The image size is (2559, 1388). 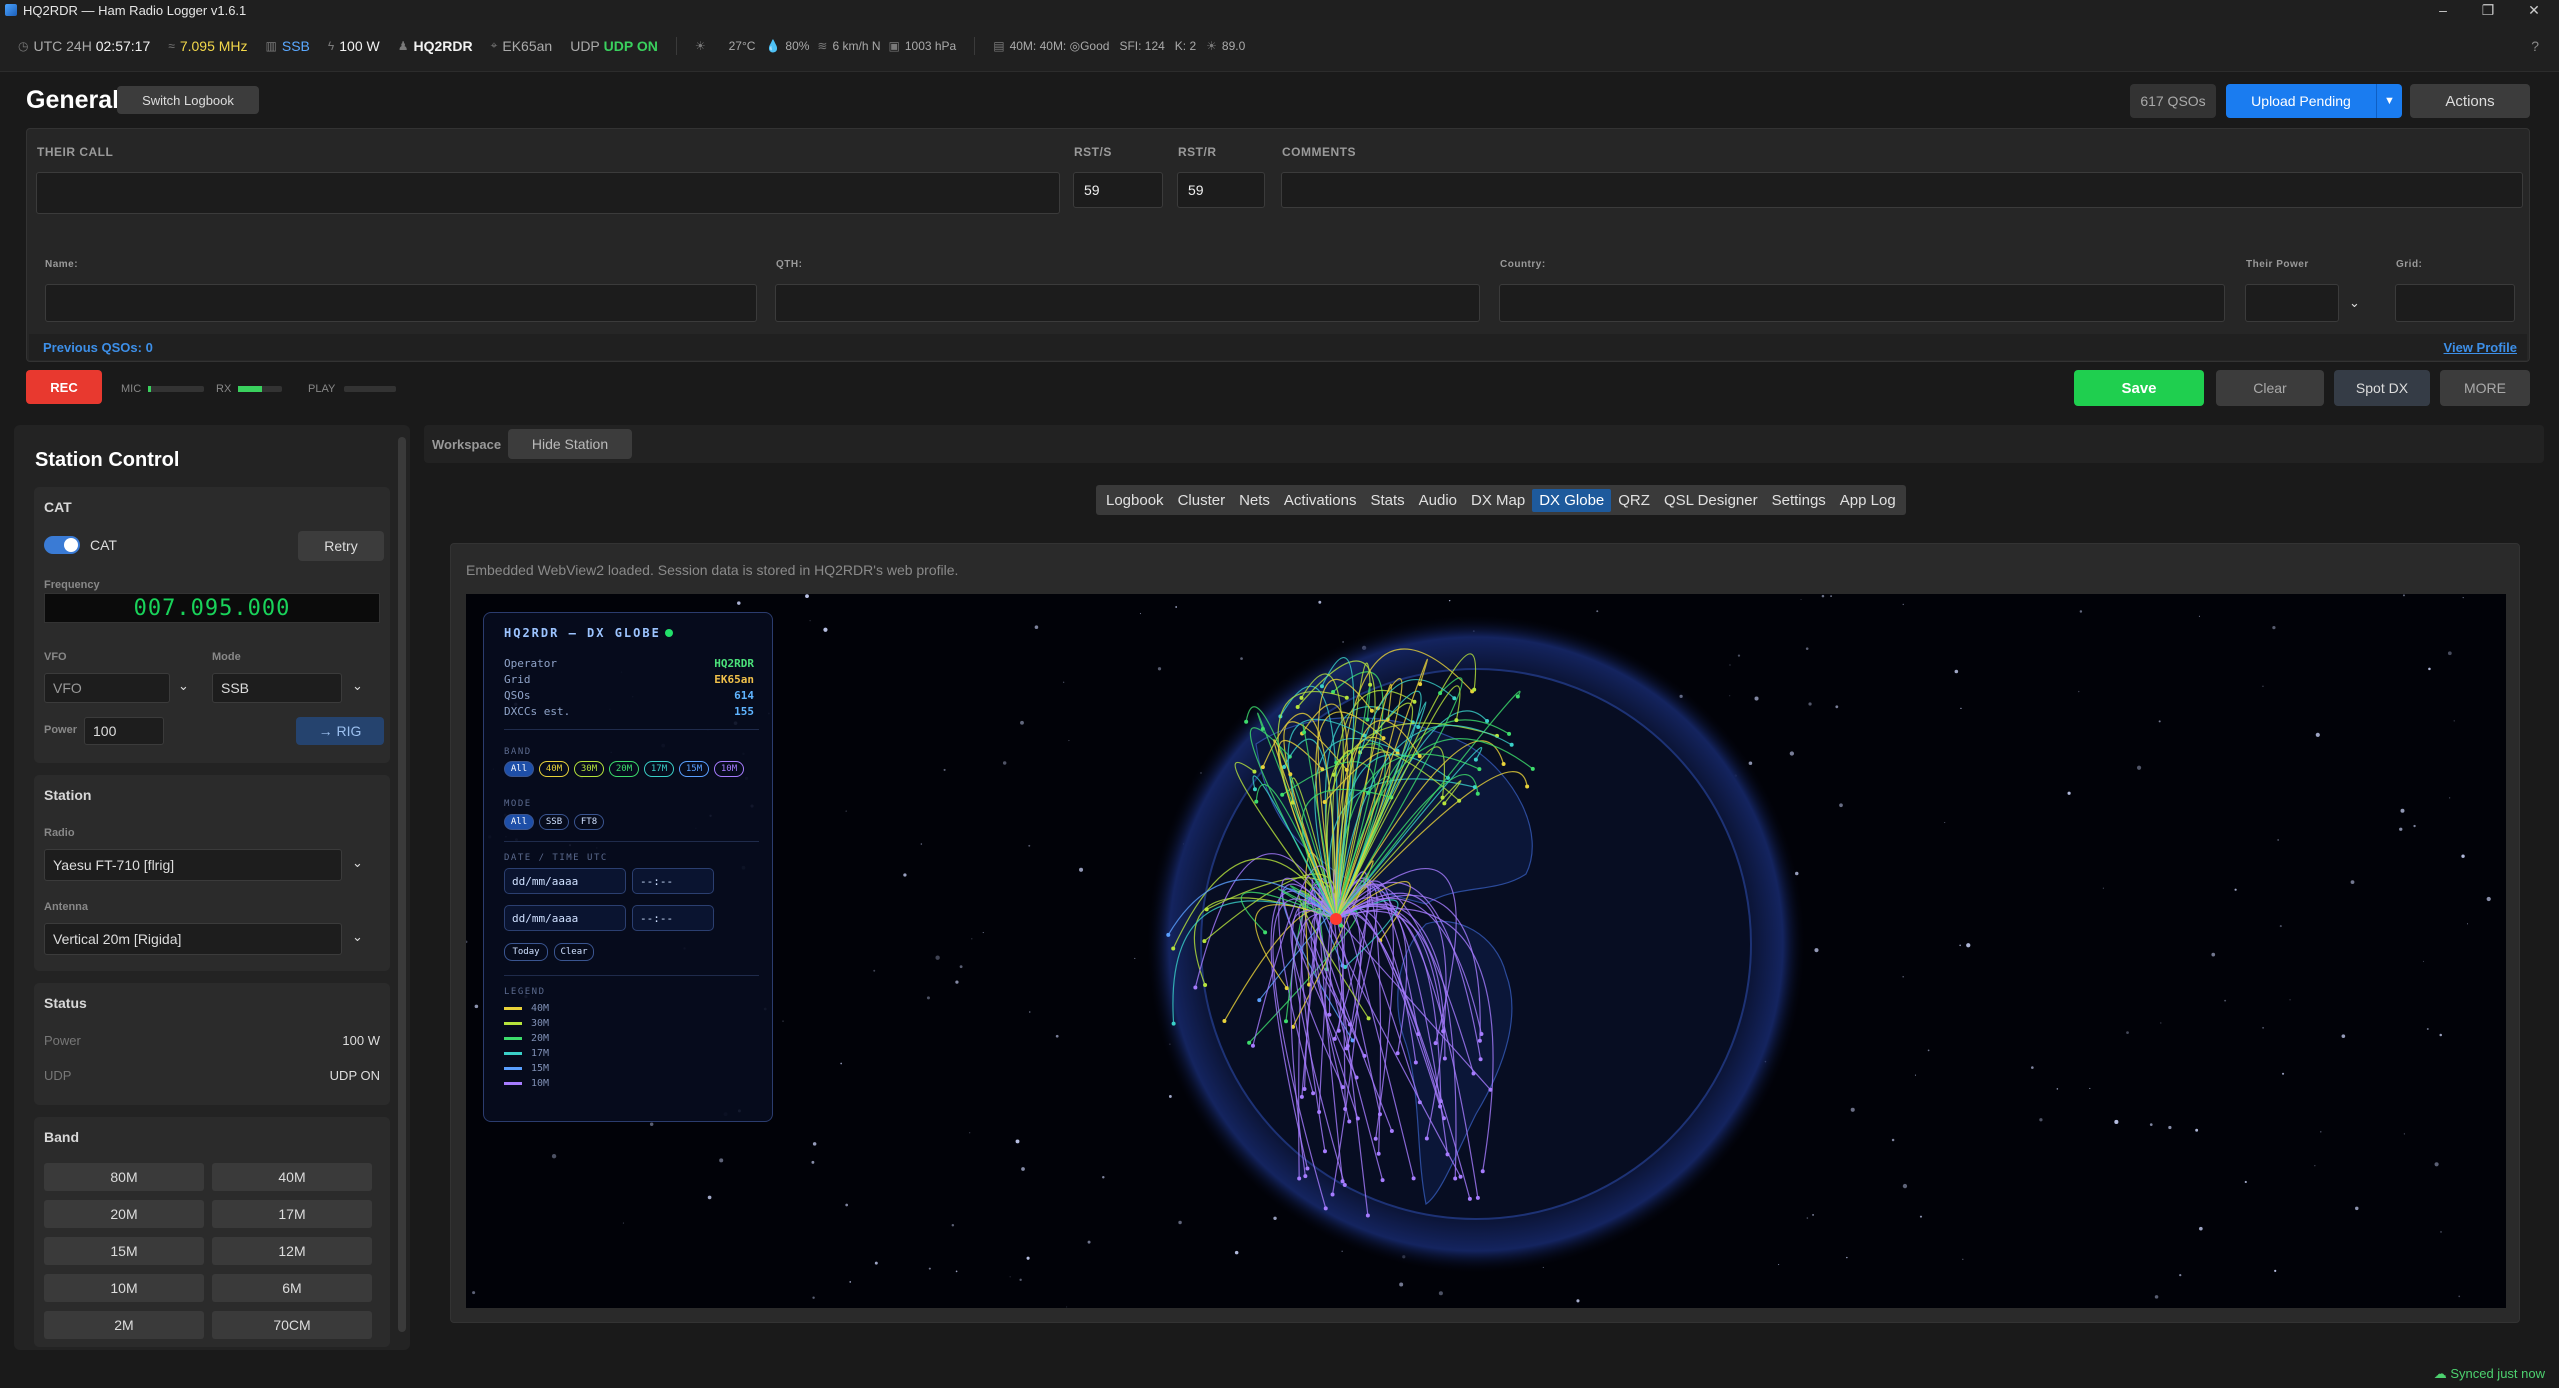 What do you see at coordinates (1254, 500) in the screenshot?
I see `tab-nets: Nets` at bounding box center [1254, 500].